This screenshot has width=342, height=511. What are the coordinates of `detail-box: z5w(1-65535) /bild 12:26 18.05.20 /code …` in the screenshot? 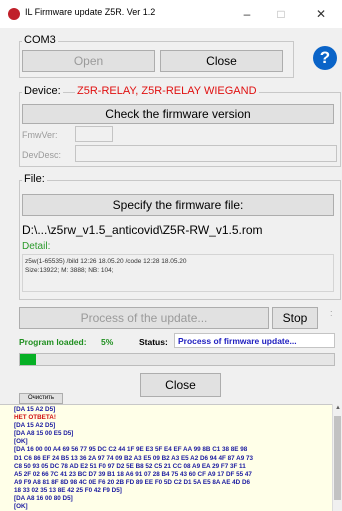 It's located at (178, 273).